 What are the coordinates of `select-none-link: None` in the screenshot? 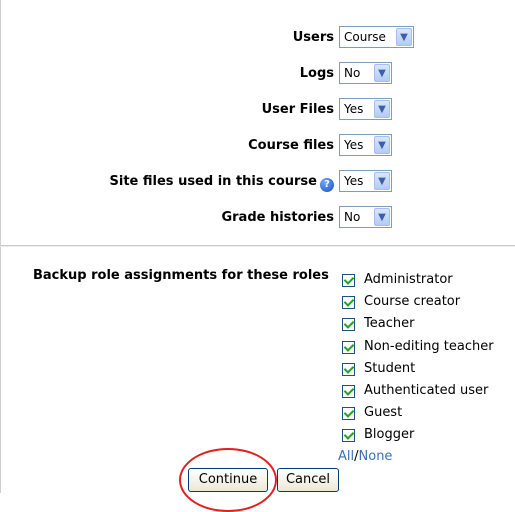 It's located at (376, 456).